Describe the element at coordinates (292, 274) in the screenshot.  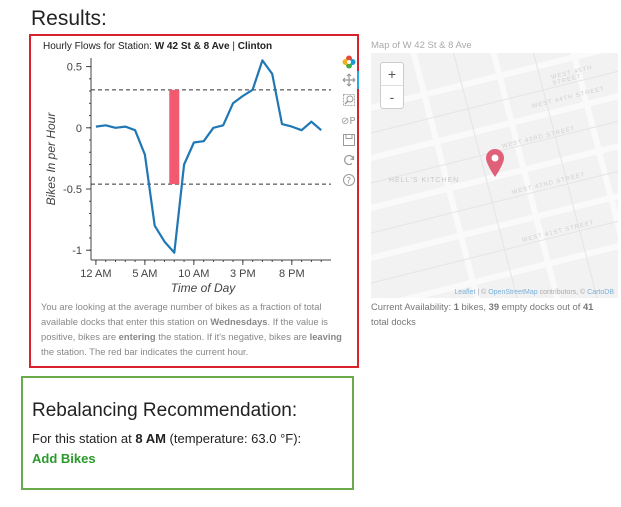
I see `x-tick-label: 8 PM` at that location.